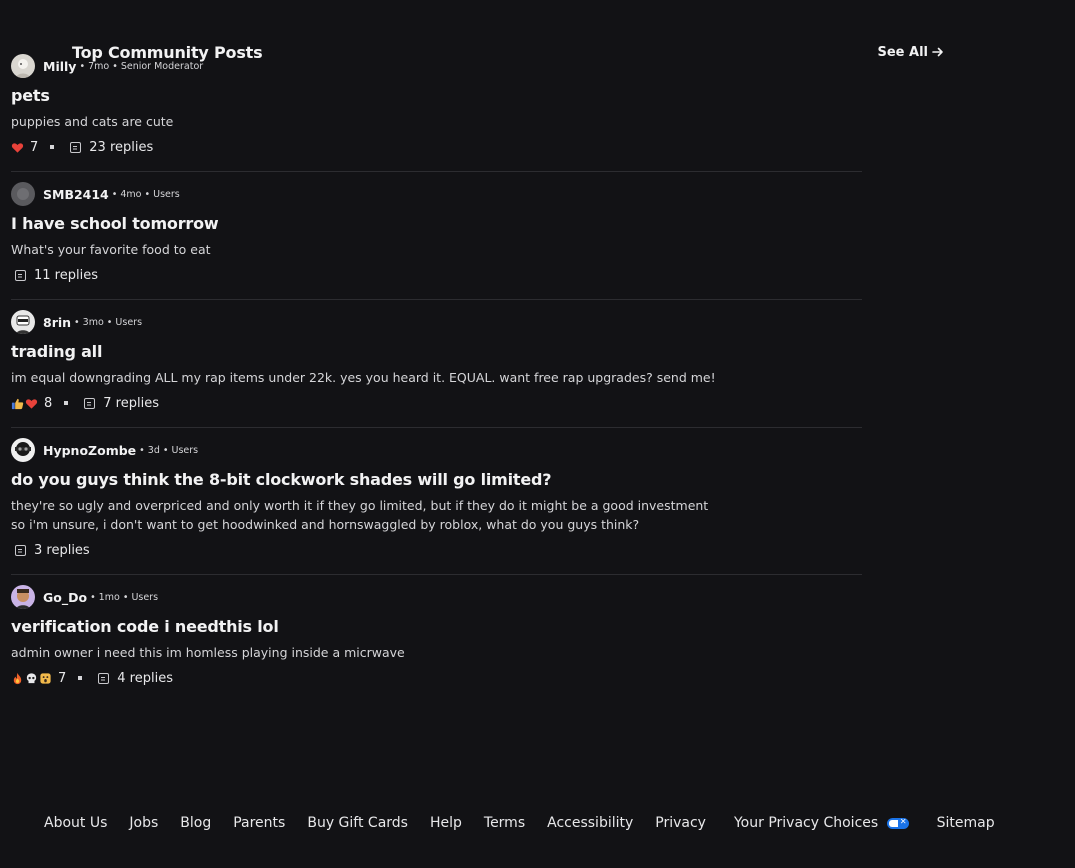 This screenshot has width=1075, height=868. Describe the element at coordinates (436, 597) in the screenshot. I see `post-meta: Go_Do • 1mo • Users` at that location.